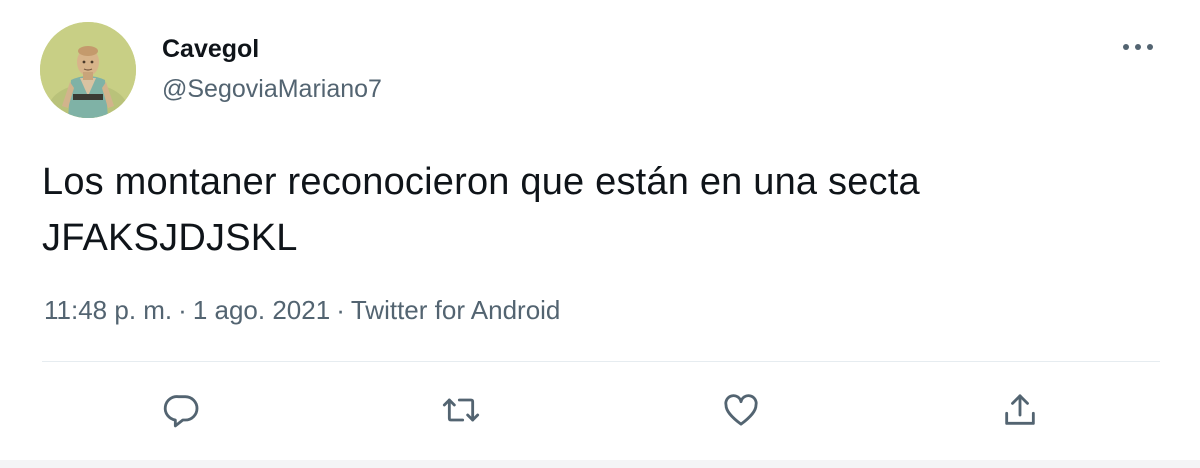 This screenshot has width=1200, height=468. What do you see at coordinates (108, 310) in the screenshot?
I see `tweet-time: 11:48 p. m.` at bounding box center [108, 310].